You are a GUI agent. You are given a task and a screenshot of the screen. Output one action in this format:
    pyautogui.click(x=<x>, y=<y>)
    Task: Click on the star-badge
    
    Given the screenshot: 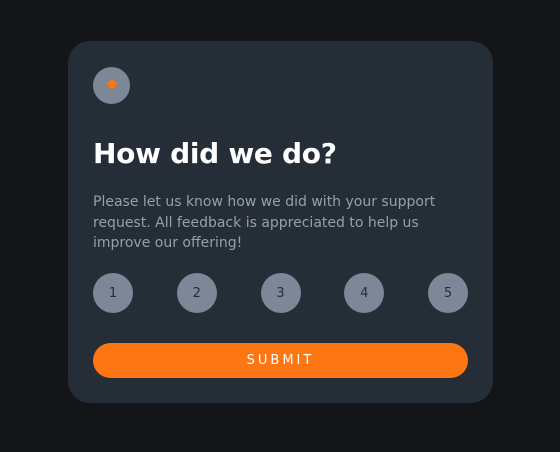 What is the action you would take?
    pyautogui.click(x=111, y=85)
    